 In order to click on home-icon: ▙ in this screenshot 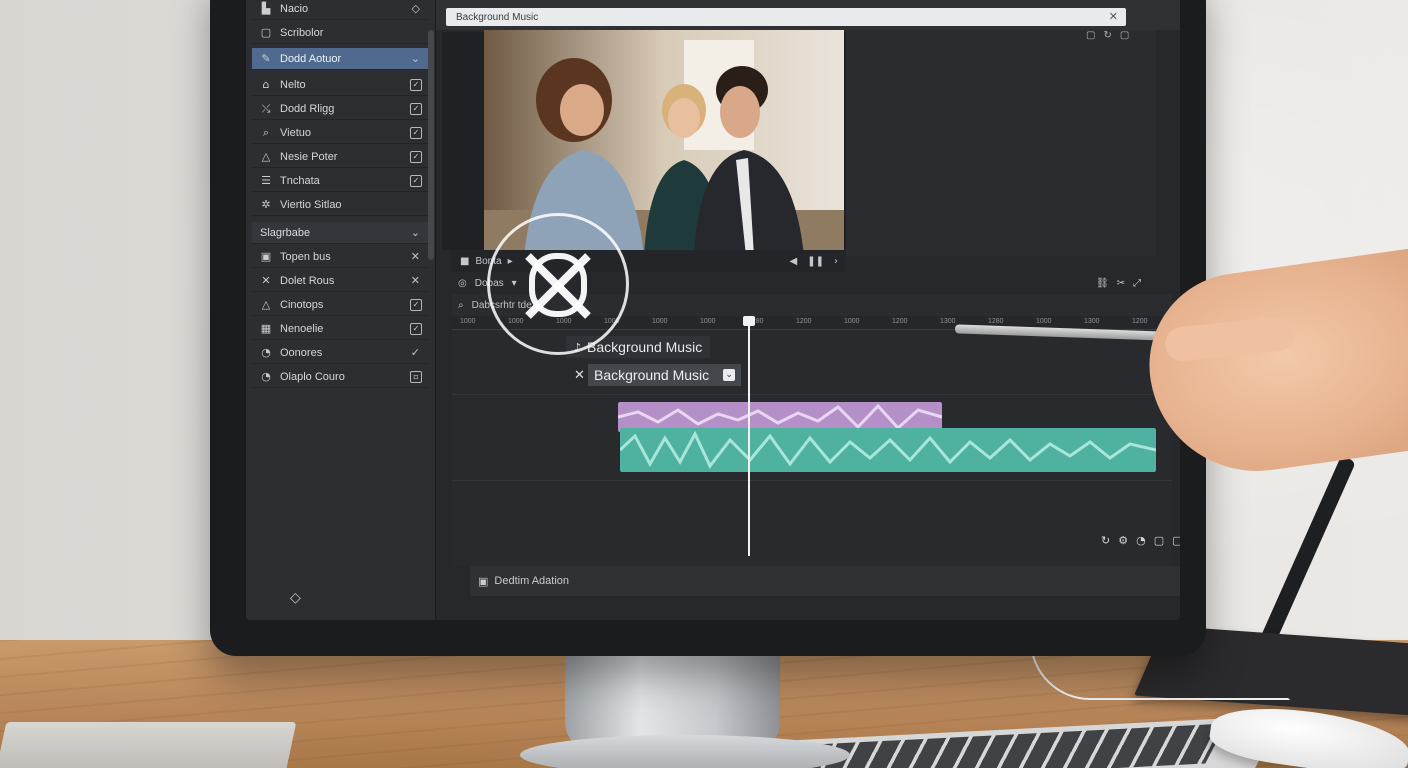, I will do `click(266, 8)`.